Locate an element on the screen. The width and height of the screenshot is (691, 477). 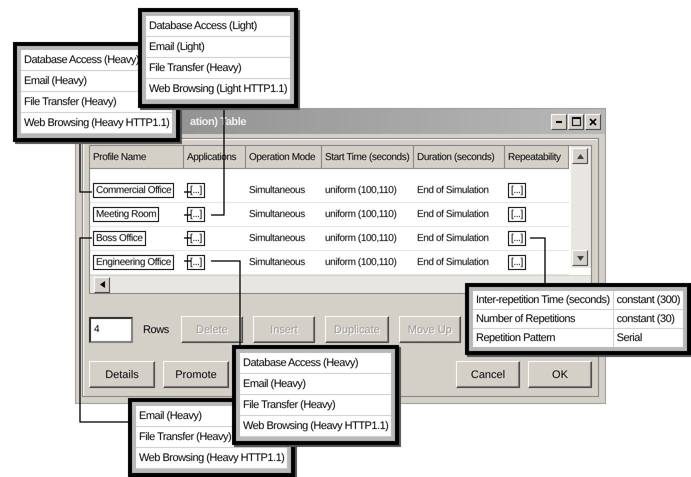
action-button: OK is located at coordinates (560, 374).